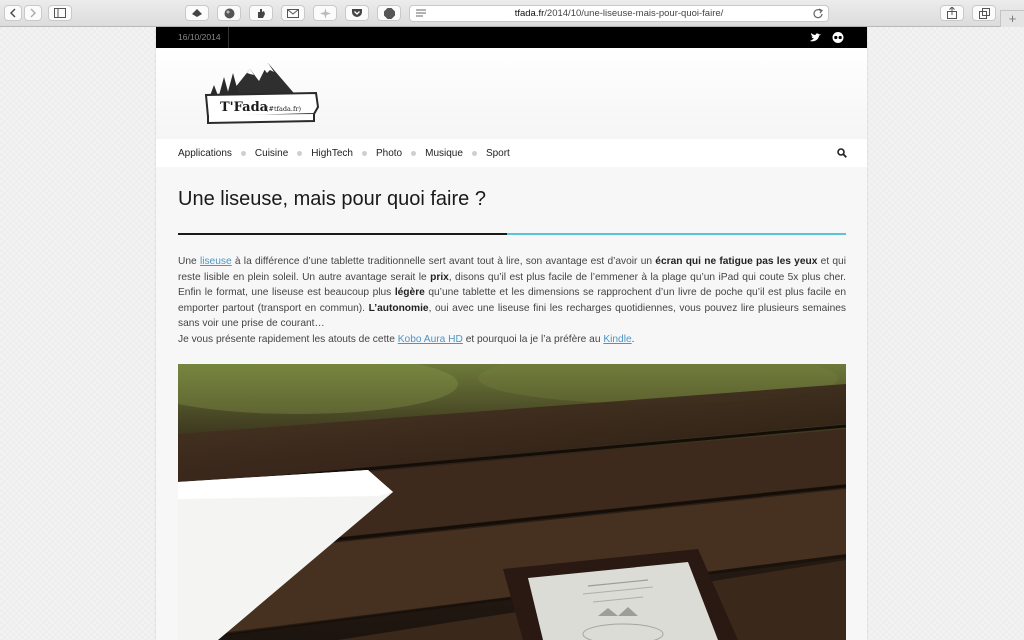 The width and height of the screenshot is (1024, 640). I want to click on share-button, so click(952, 13).